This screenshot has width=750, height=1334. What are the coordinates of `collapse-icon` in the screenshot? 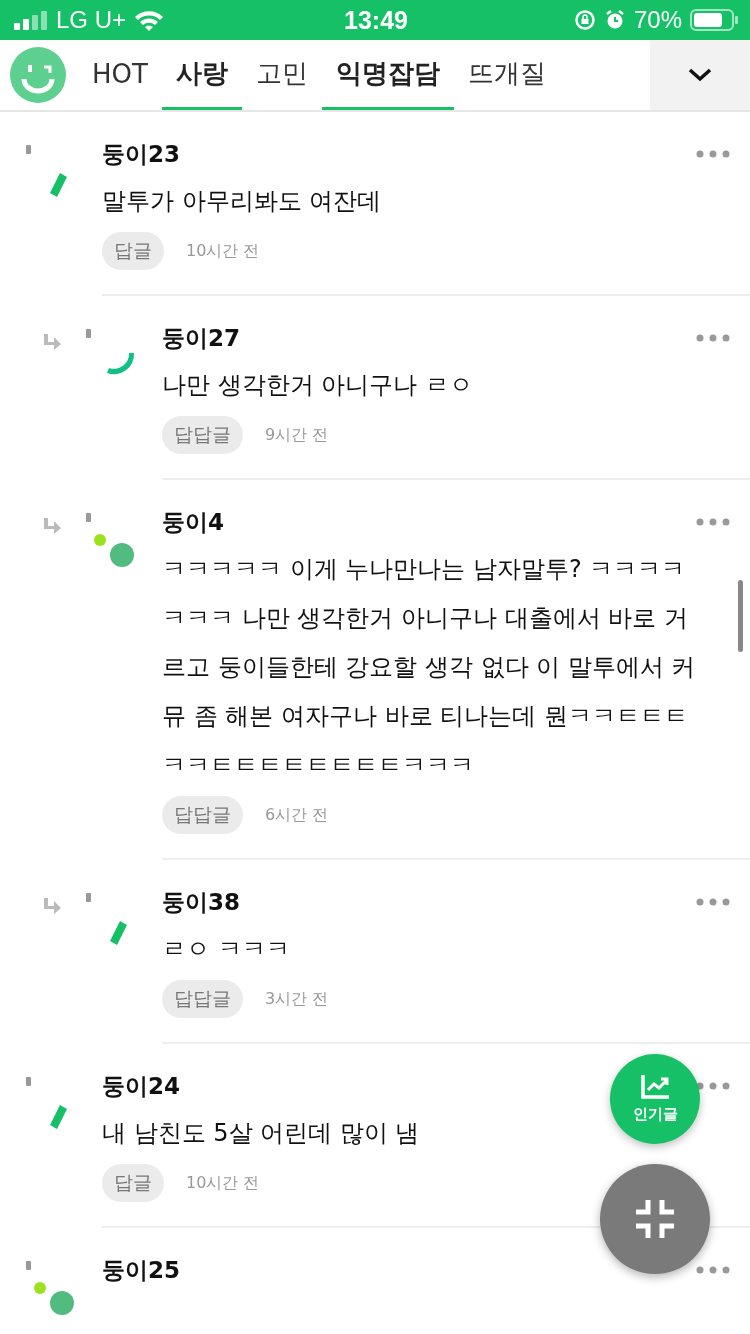 It's located at (655, 1219).